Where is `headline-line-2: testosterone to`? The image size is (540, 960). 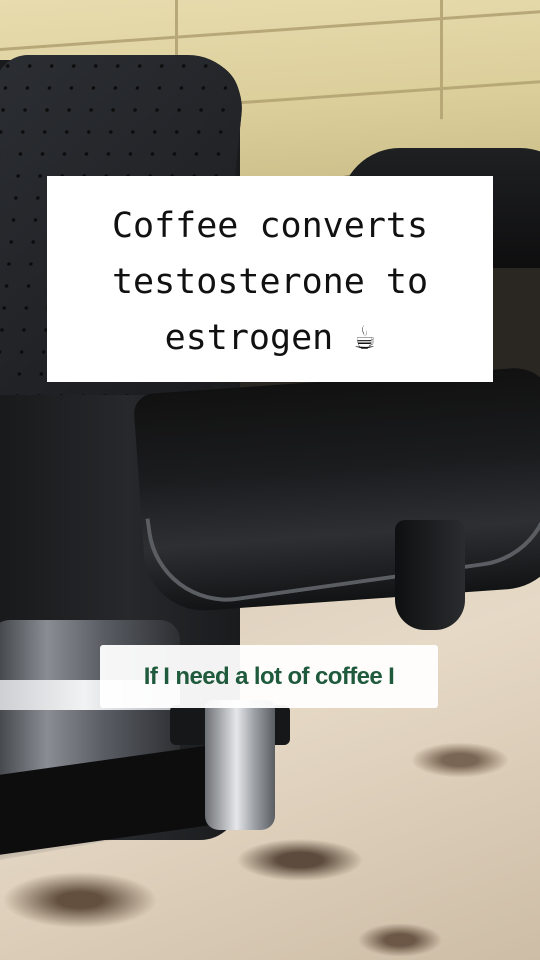 headline-line-2: testosterone to is located at coordinates (270, 282).